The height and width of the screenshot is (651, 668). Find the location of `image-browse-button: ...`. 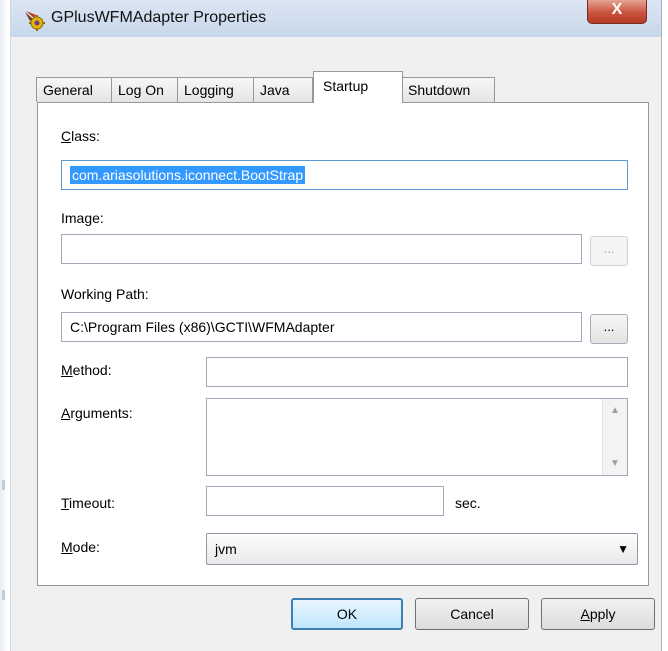

image-browse-button: ... is located at coordinates (609, 251).